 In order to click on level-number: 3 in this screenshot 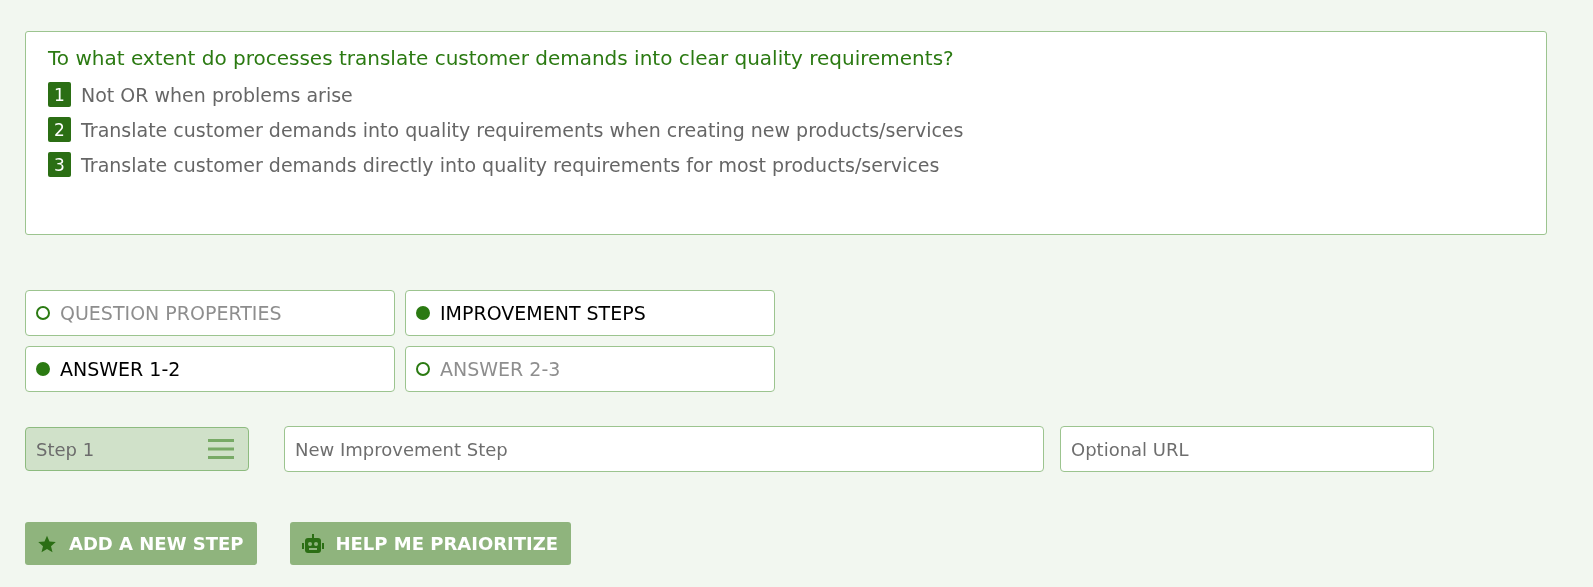, I will do `click(59, 164)`.